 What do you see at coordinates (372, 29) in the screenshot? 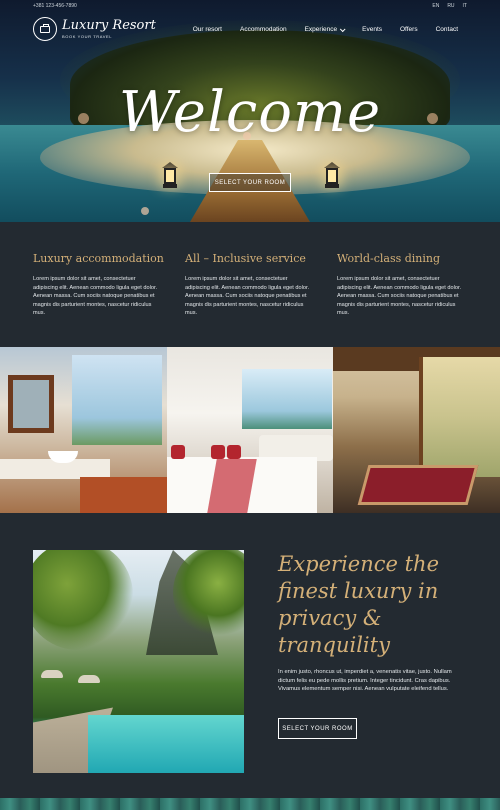
I see `nav-item-events: Events` at bounding box center [372, 29].